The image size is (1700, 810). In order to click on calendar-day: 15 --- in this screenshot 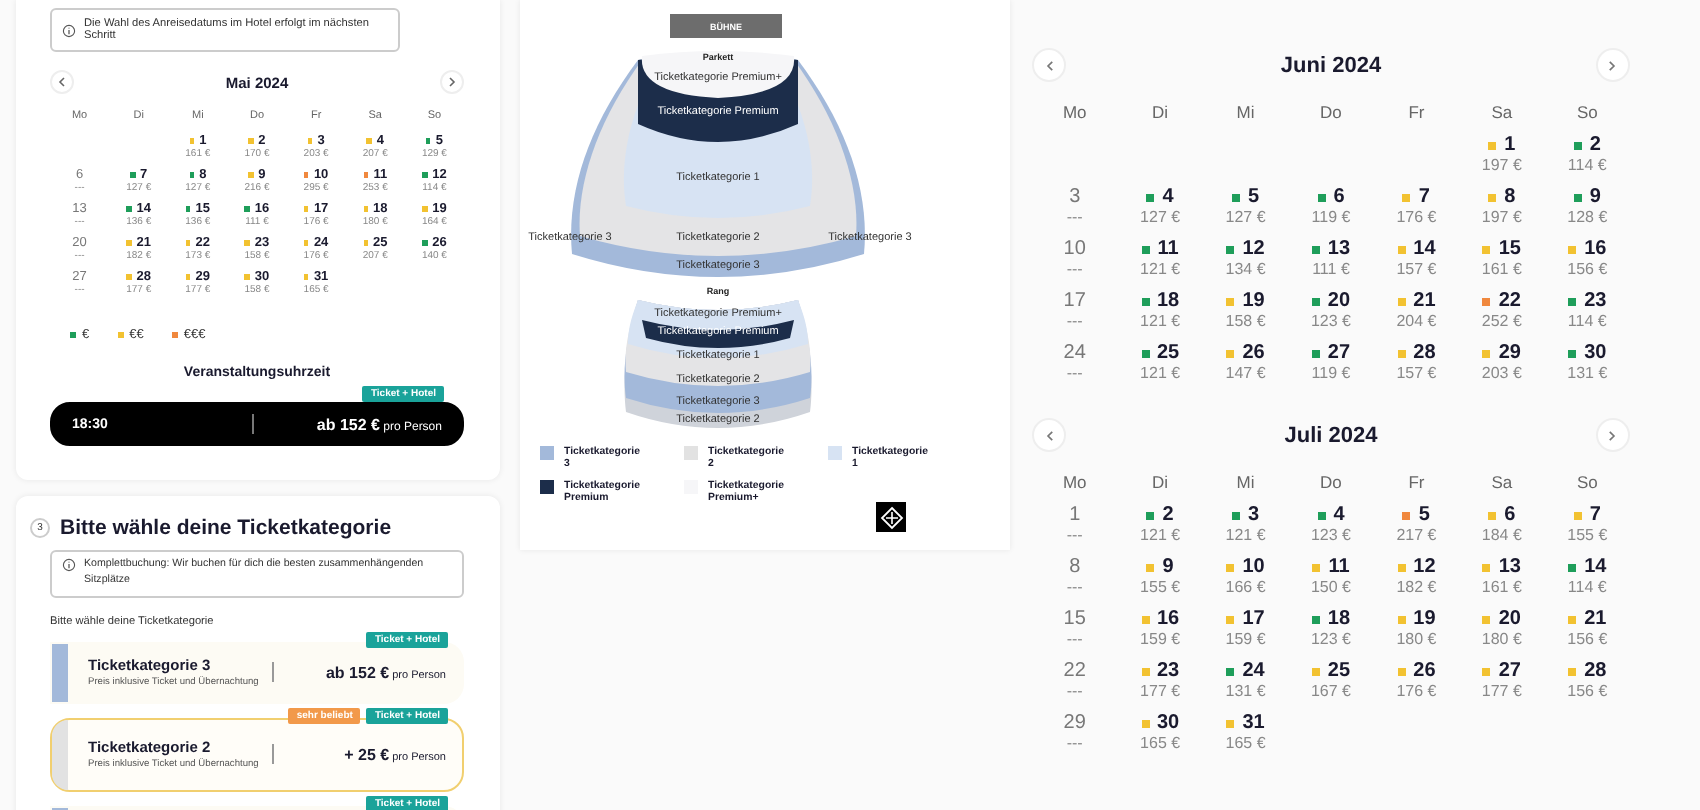, I will do `click(1075, 634)`.